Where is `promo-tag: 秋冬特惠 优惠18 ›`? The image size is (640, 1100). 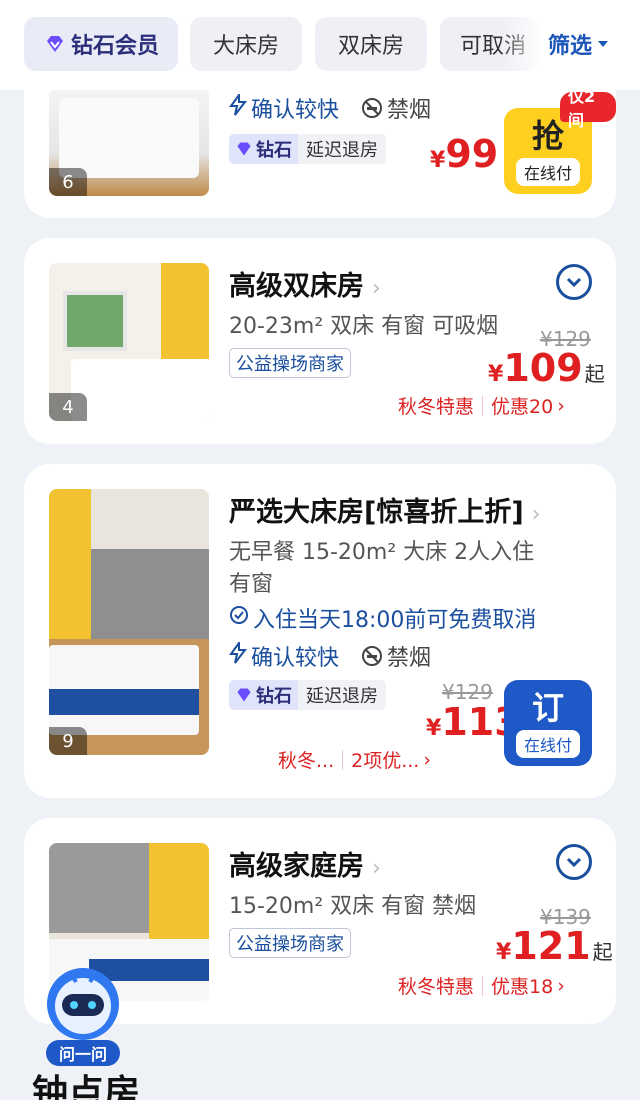
promo-tag: 秋冬特惠 优惠18 › is located at coordinates (481, 985).